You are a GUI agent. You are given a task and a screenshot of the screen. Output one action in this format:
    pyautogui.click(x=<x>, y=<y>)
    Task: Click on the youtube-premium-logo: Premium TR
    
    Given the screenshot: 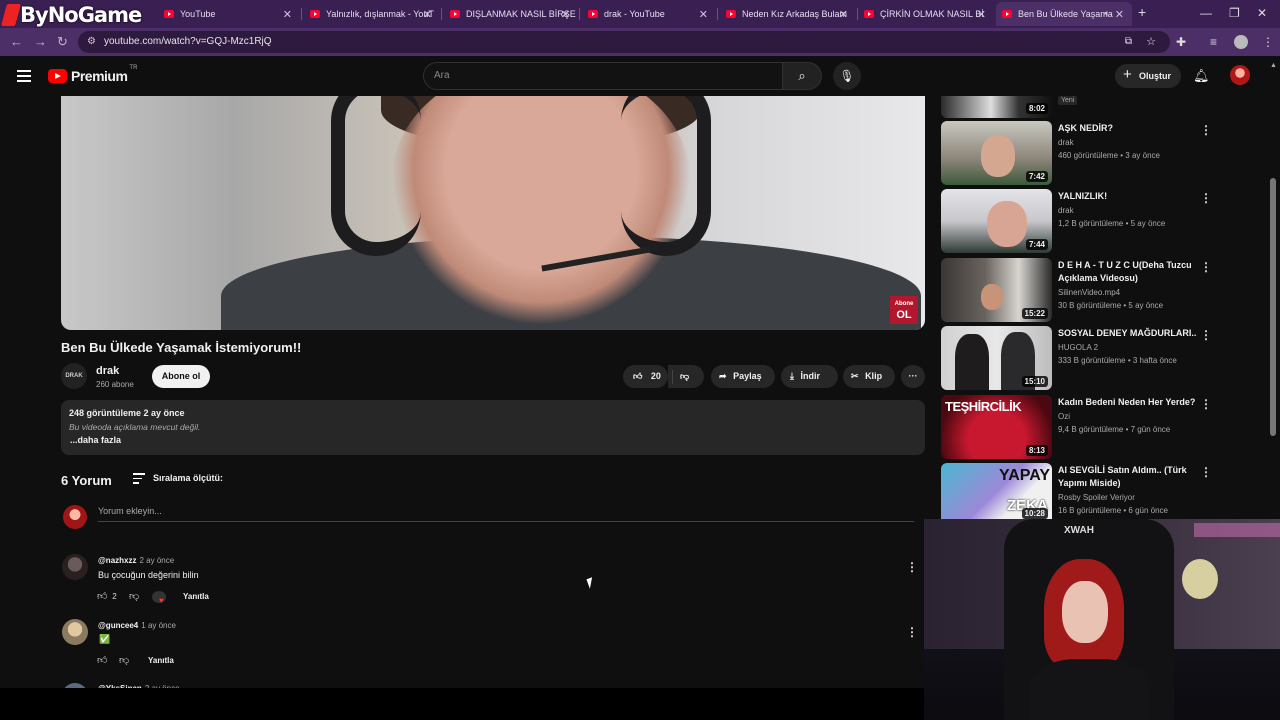 What is the action you would take?
    pyautogui.click(x=92, y=74)
    